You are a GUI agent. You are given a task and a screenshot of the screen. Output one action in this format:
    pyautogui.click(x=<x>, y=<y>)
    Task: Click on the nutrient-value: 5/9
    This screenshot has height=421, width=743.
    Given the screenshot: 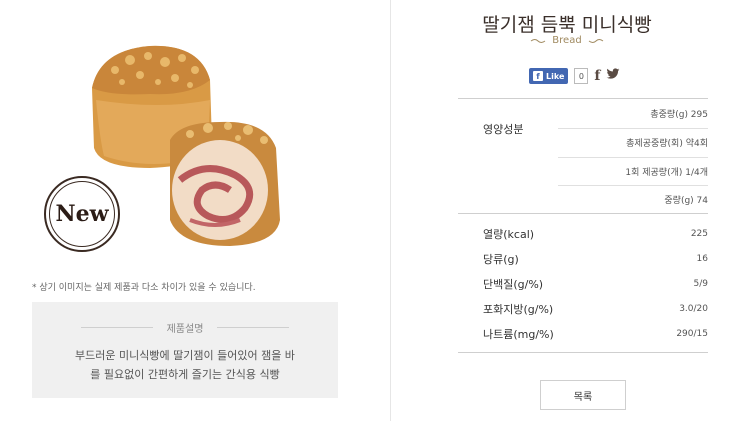 What is the action you would take?
    pyautogui.click(x=700, y=283)
    